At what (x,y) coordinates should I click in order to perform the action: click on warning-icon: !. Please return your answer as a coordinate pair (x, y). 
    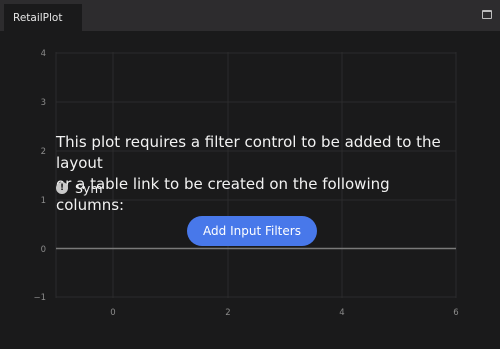
    Looking at the image, I should click on (62, 188).